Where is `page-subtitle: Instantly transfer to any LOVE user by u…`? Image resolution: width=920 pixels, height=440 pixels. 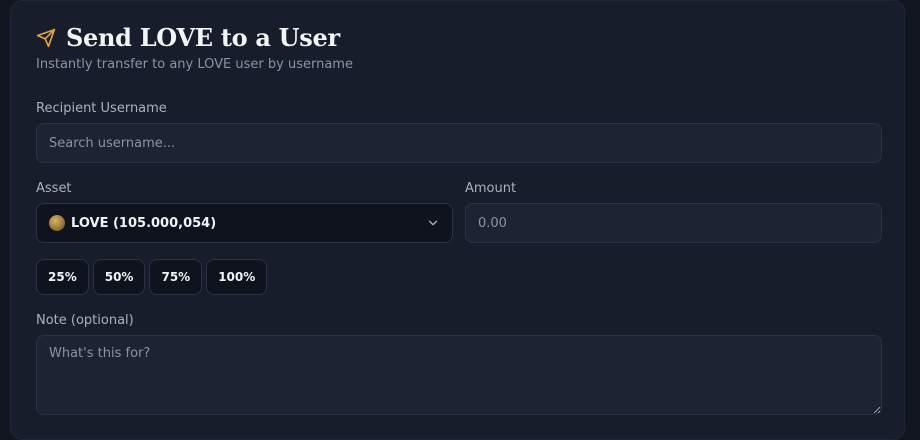 page-subtitle: Instantly transfer to any LOVE user by u… is located at coordinates (194, 64).